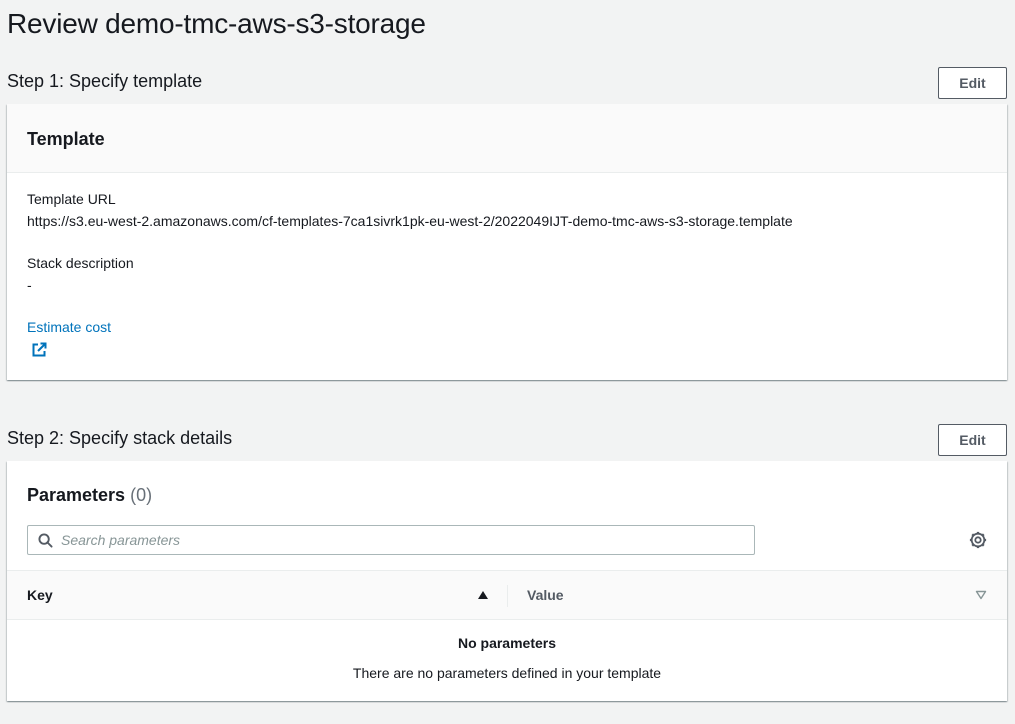 Image resolution: width=1015 pixels, height=724 pixels. I want to click on stack-description-label: Stack description, so click(80, 263).